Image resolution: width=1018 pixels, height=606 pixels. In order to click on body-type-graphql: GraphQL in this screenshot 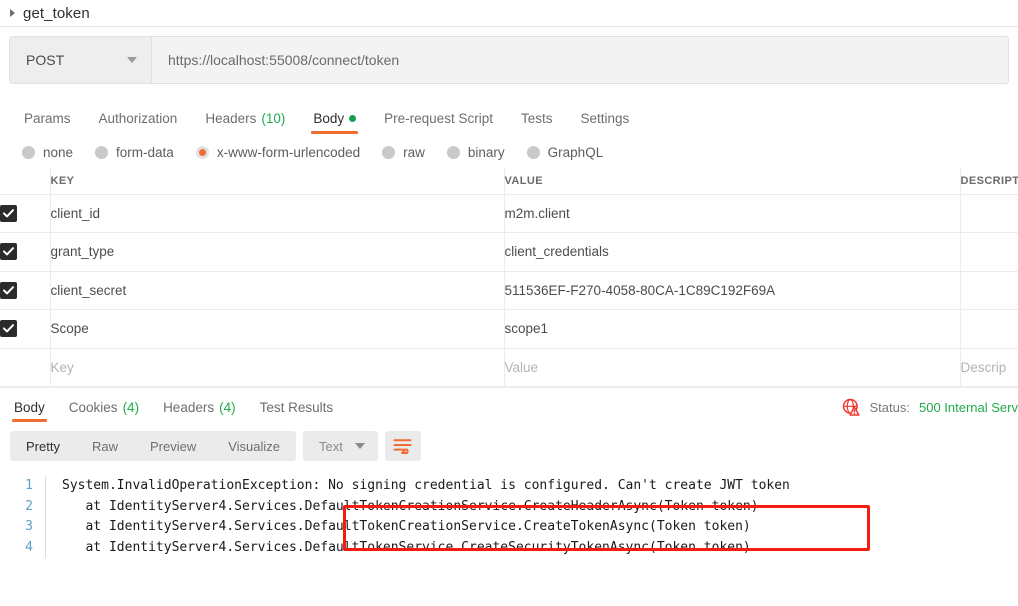, I will do `click(565, 152)`.